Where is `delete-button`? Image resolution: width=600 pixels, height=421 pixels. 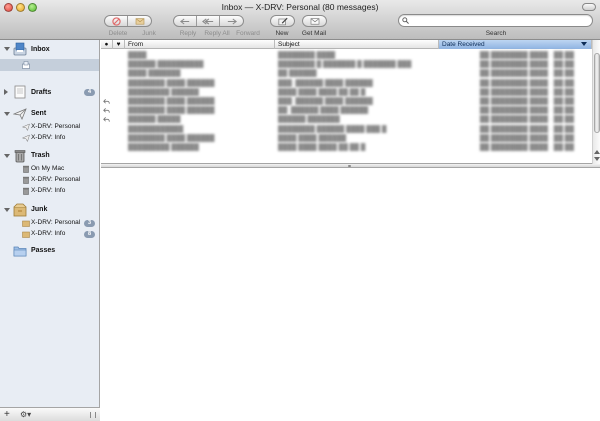 delete-button is located at coordinates (116, 21).